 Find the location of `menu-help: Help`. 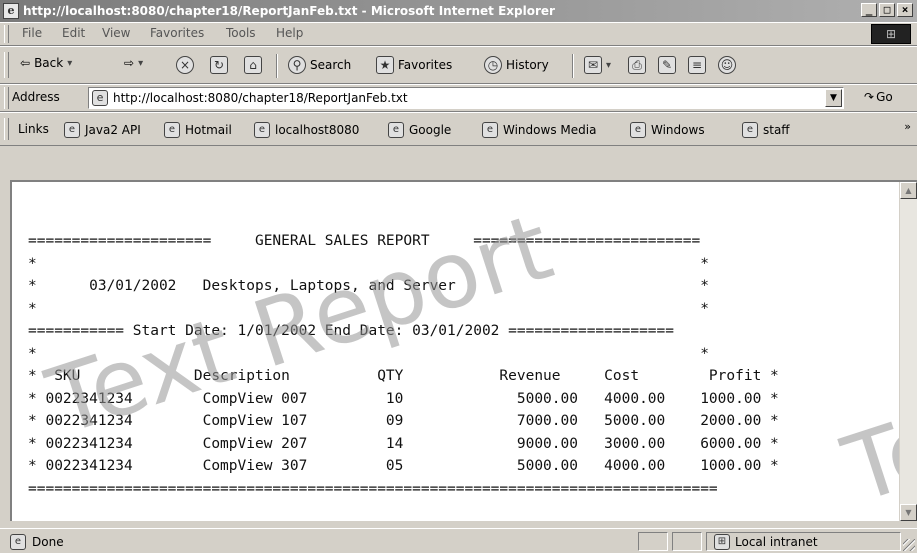

menu-help: Help is located at coordinates (289, 33).